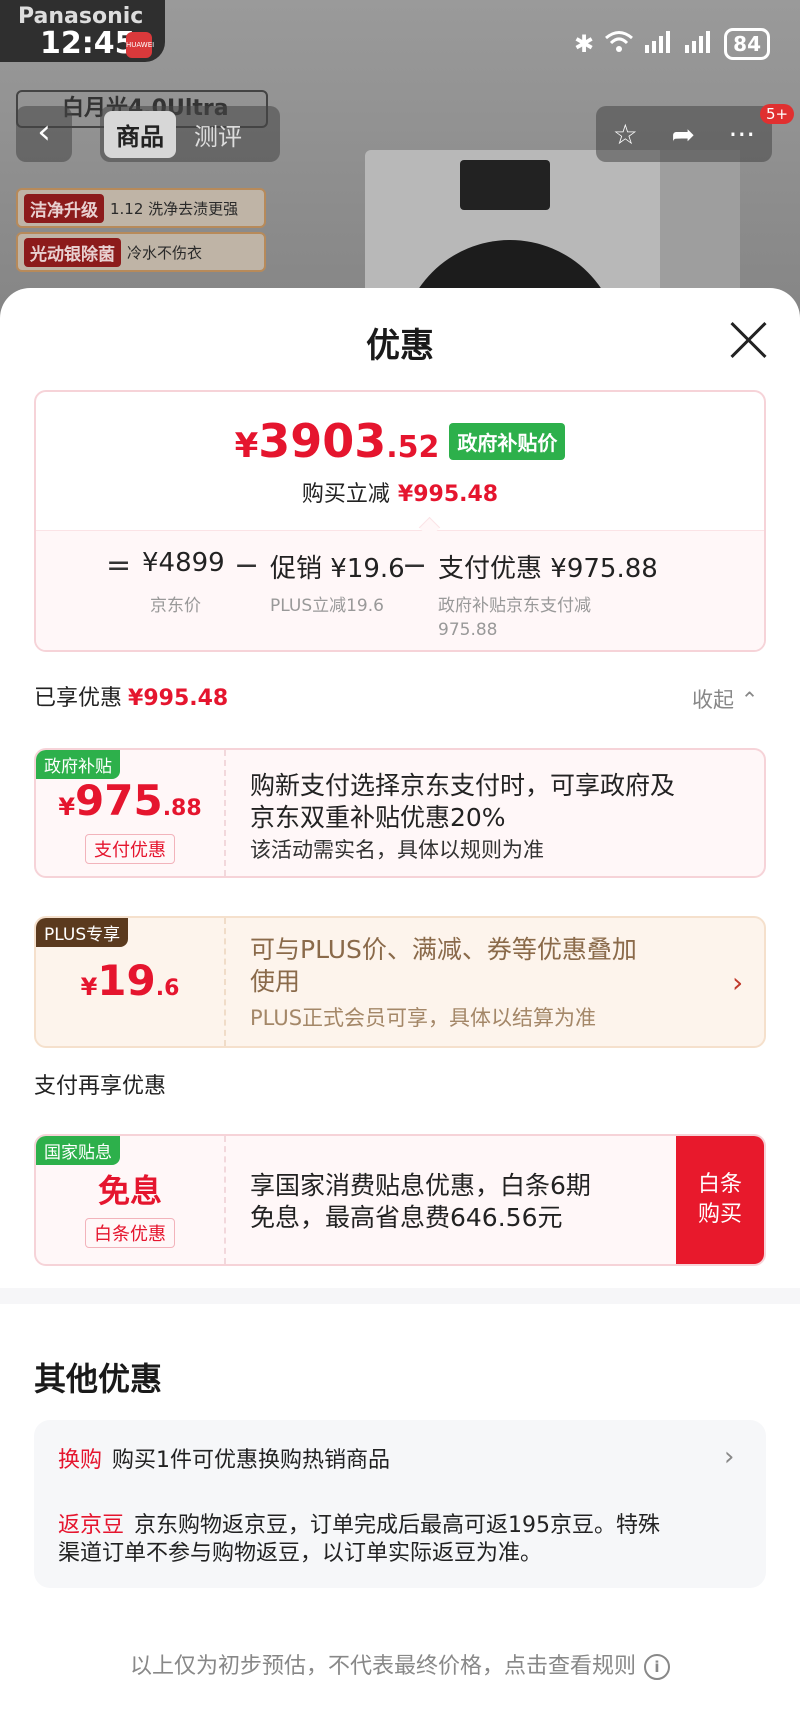  Describe the element at coordinates (448, 494) in the screenshot. I see `instant-save-value: ¥995.48` at that location.